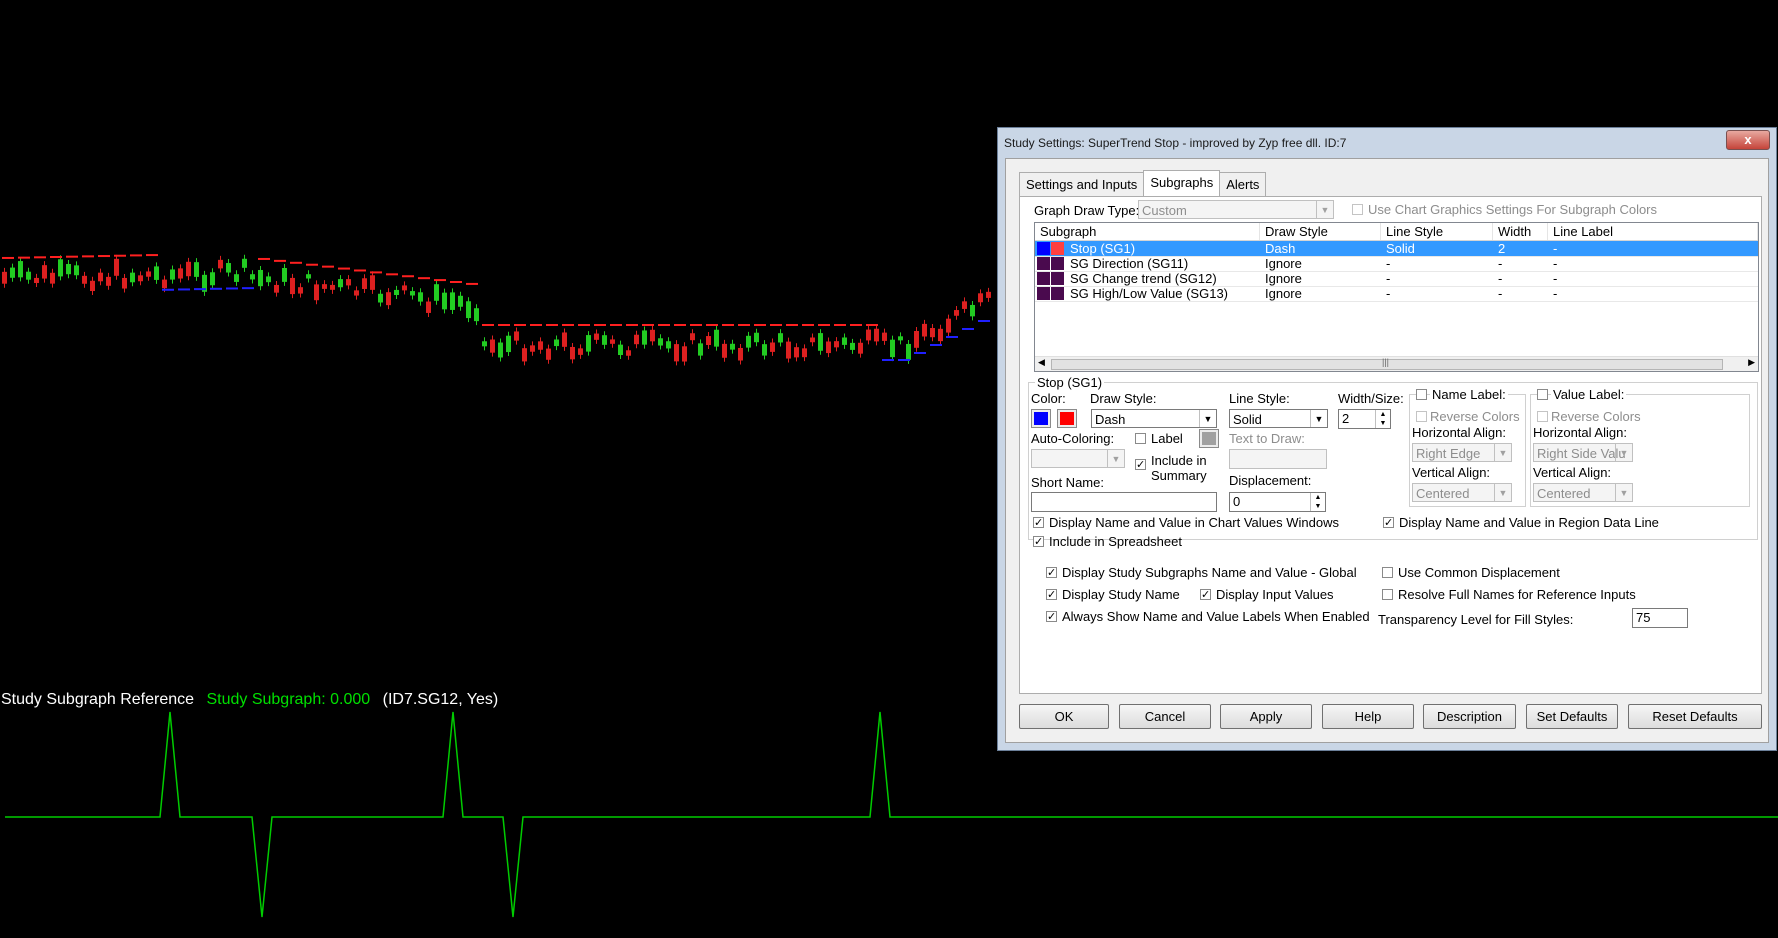 This screenshot has width=1778, height=938. I want to click on supertrend-stop-series, so click(496, 307).